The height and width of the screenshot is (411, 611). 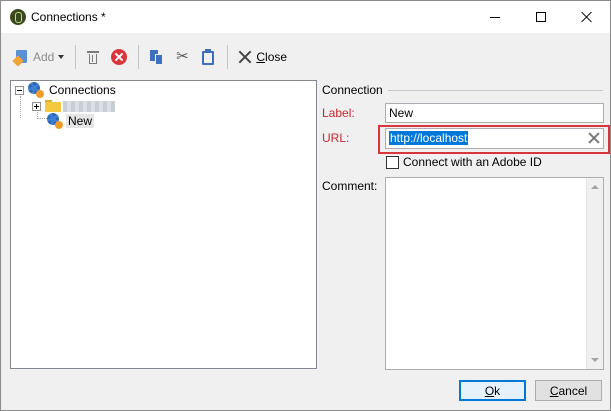 What do you see at coordinates (18, 17) in the screenshot?
I see `app-logo-icon` at bounding box center [18, 17].